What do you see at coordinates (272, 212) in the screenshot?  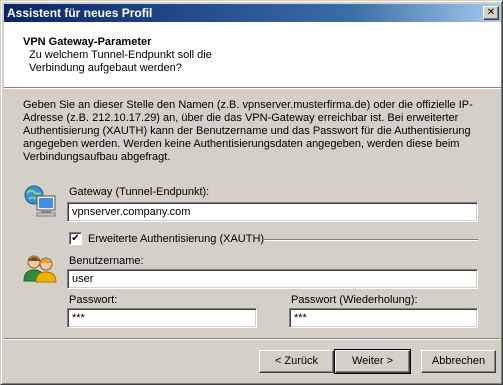 I see `gateway-input: vpnserver.company.com` at bounding box center [272, 212].